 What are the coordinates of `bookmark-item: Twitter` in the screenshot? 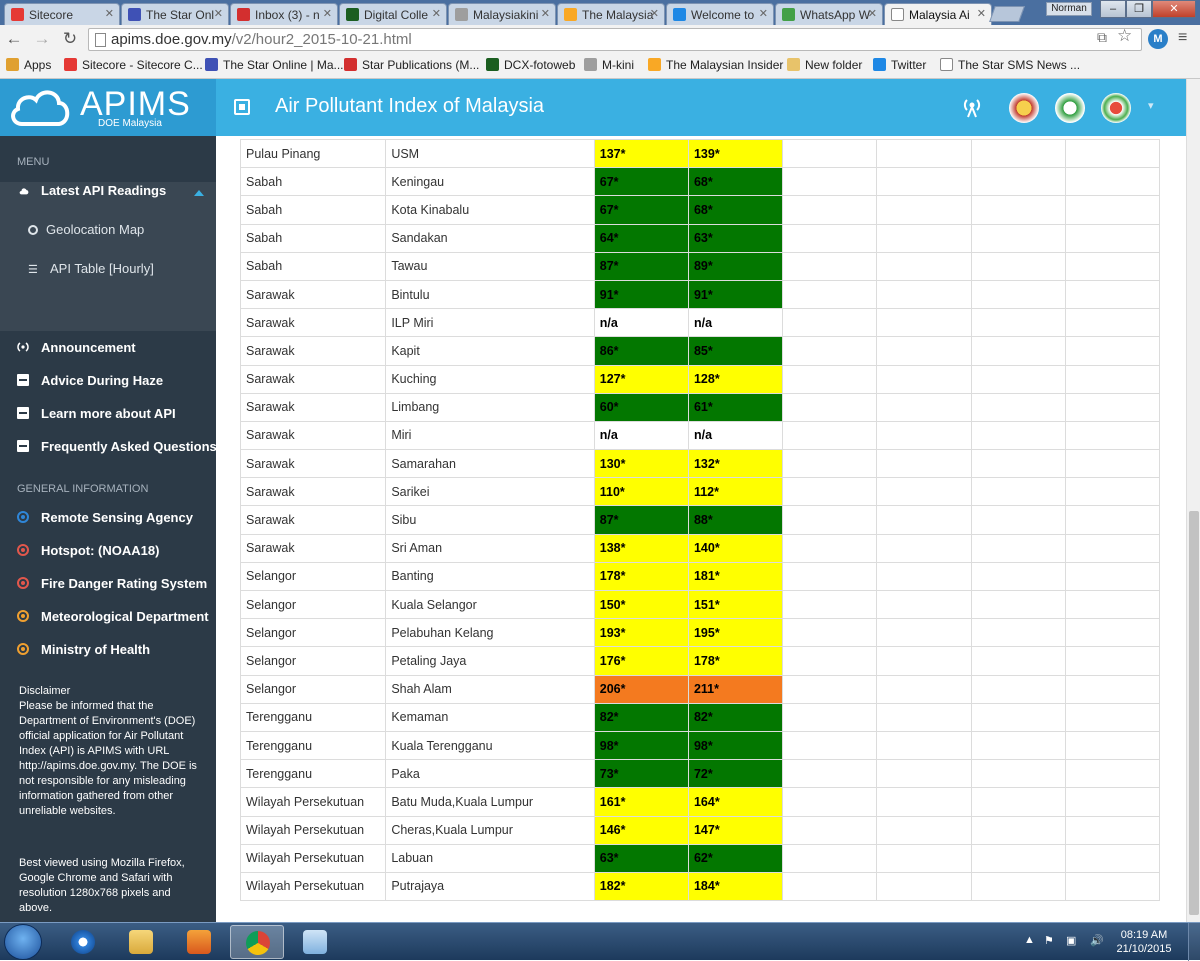 It's located at (899, 65).